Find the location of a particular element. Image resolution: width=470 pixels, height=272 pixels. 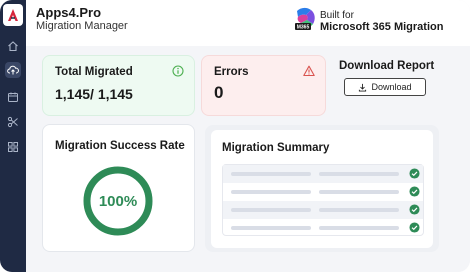

total-migrated-label: Total Migrated is located at coordinates (94, 72).